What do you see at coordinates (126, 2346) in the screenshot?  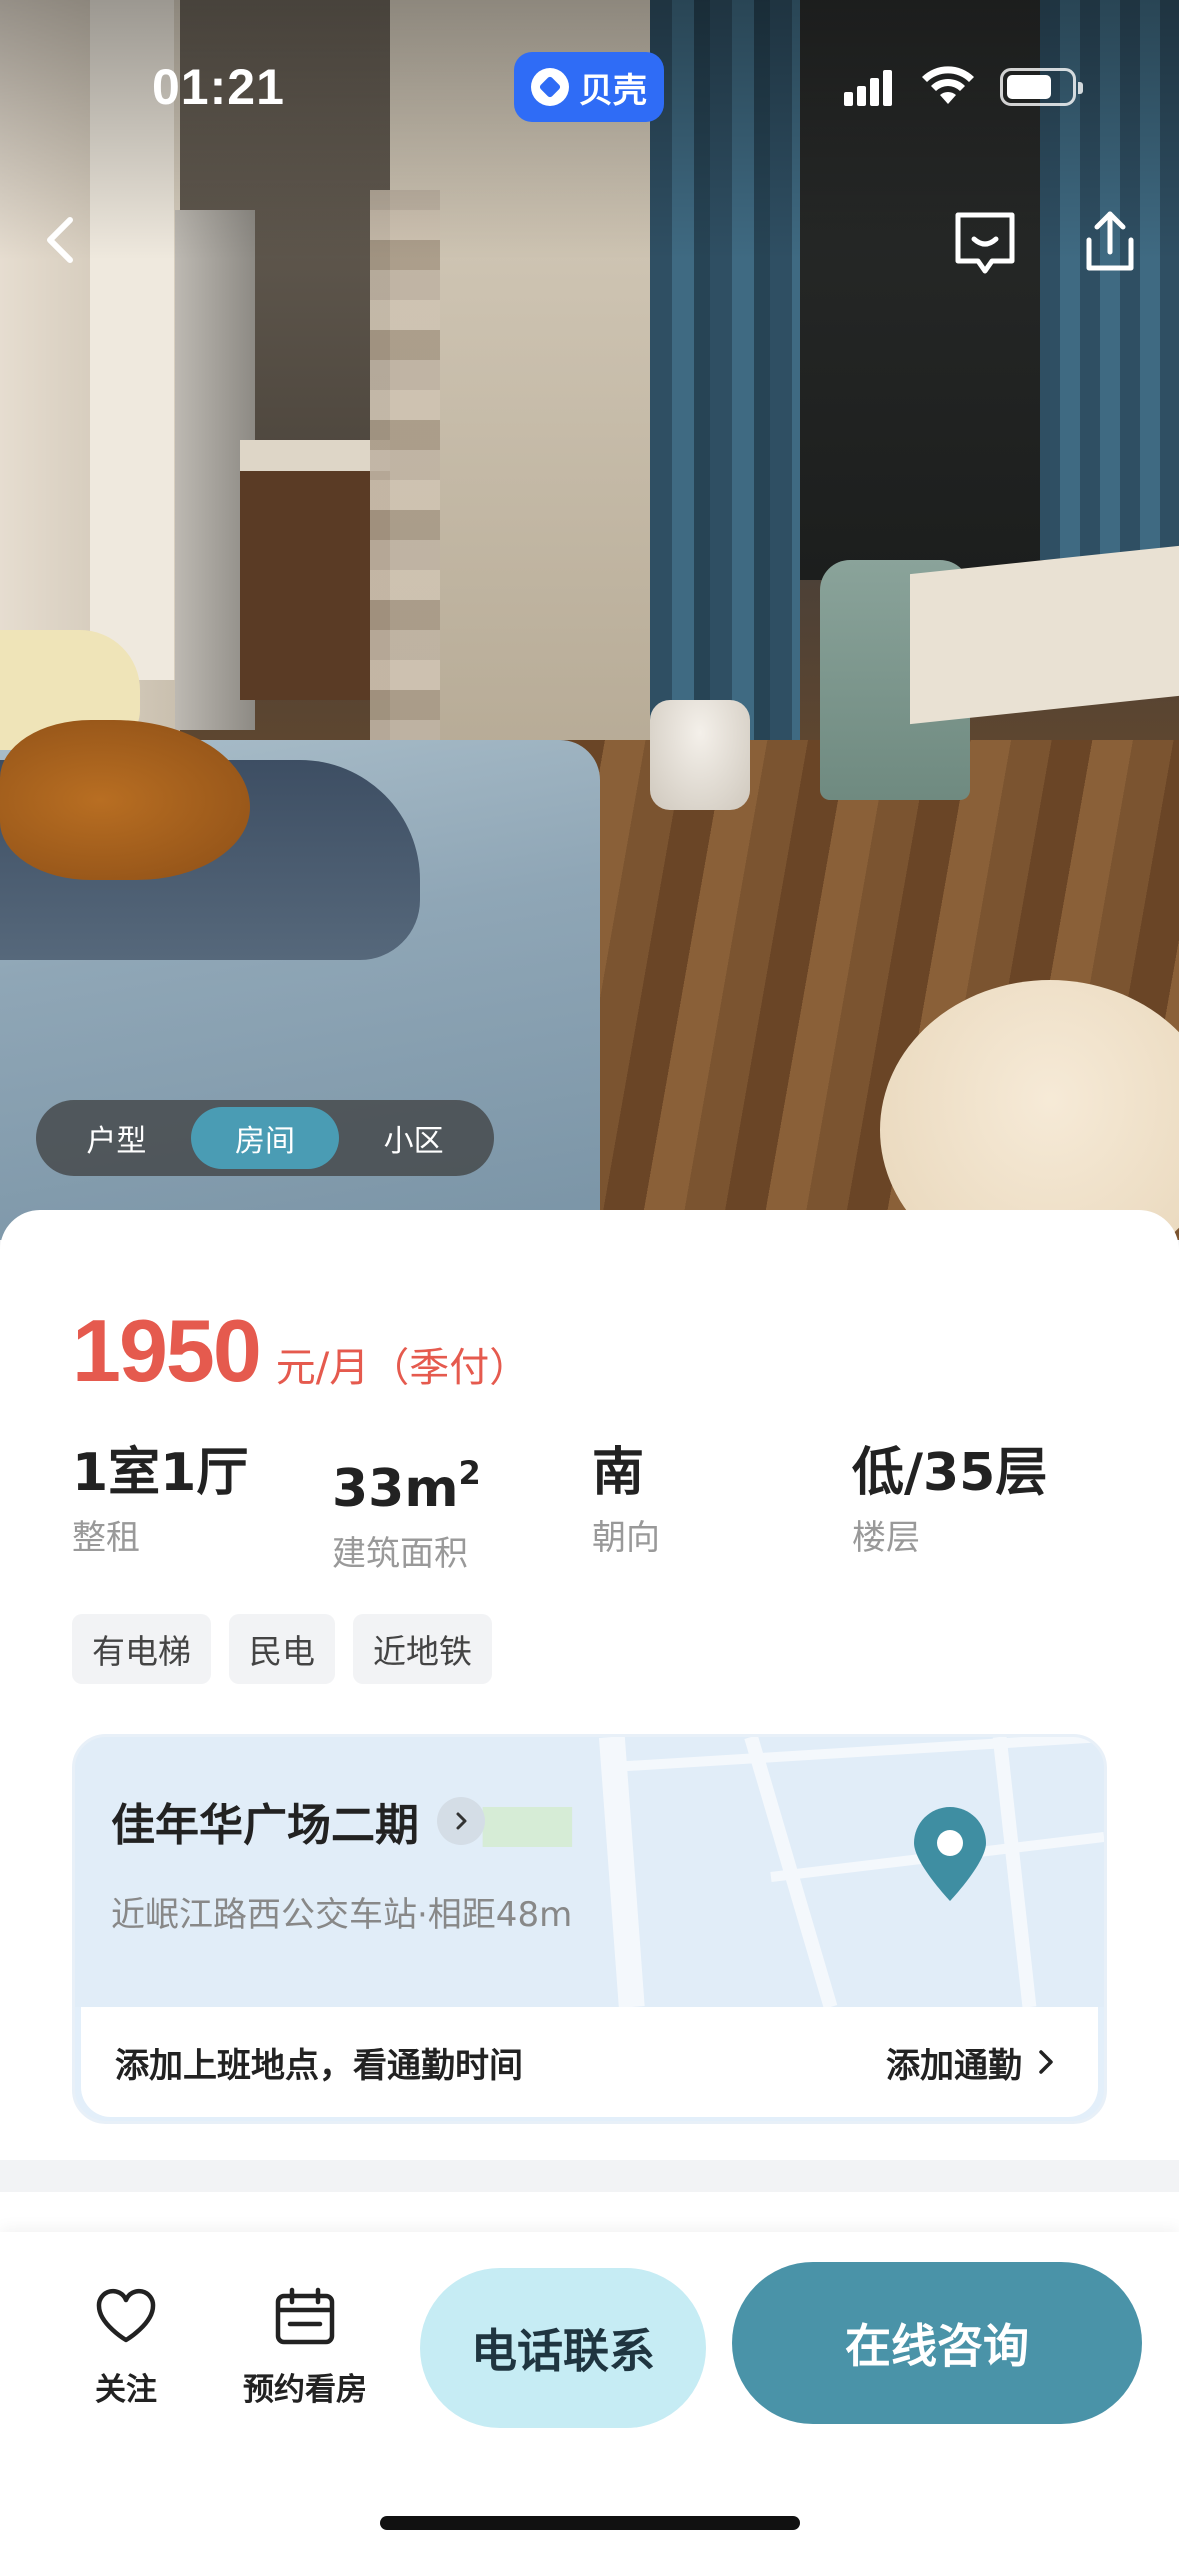 I see `follow-button: 关注` at bounding box center [126, 2346].